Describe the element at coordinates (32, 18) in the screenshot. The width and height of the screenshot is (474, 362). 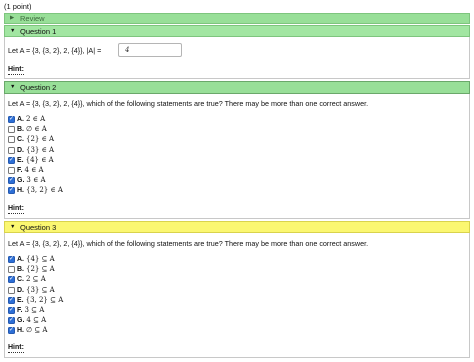
I see `review-label: Review` at that location.